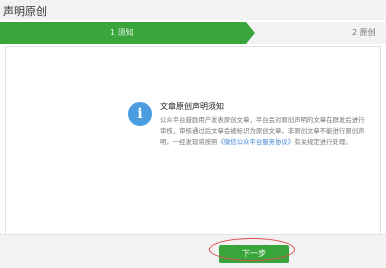 The image size is (386, 268). Describe the element at coordinates (193, 251) in the screenshot. I see `footer-bar` at that location.